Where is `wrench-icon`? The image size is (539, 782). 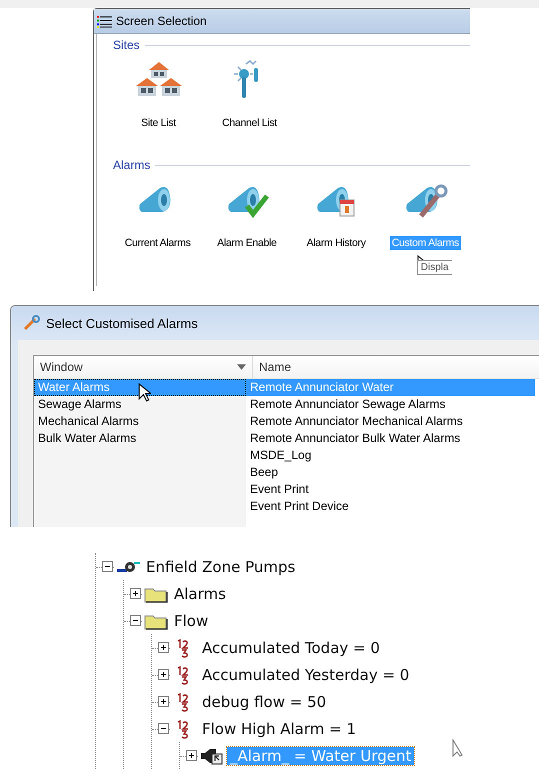
wrench-icon is located at coordinates (32, 323).